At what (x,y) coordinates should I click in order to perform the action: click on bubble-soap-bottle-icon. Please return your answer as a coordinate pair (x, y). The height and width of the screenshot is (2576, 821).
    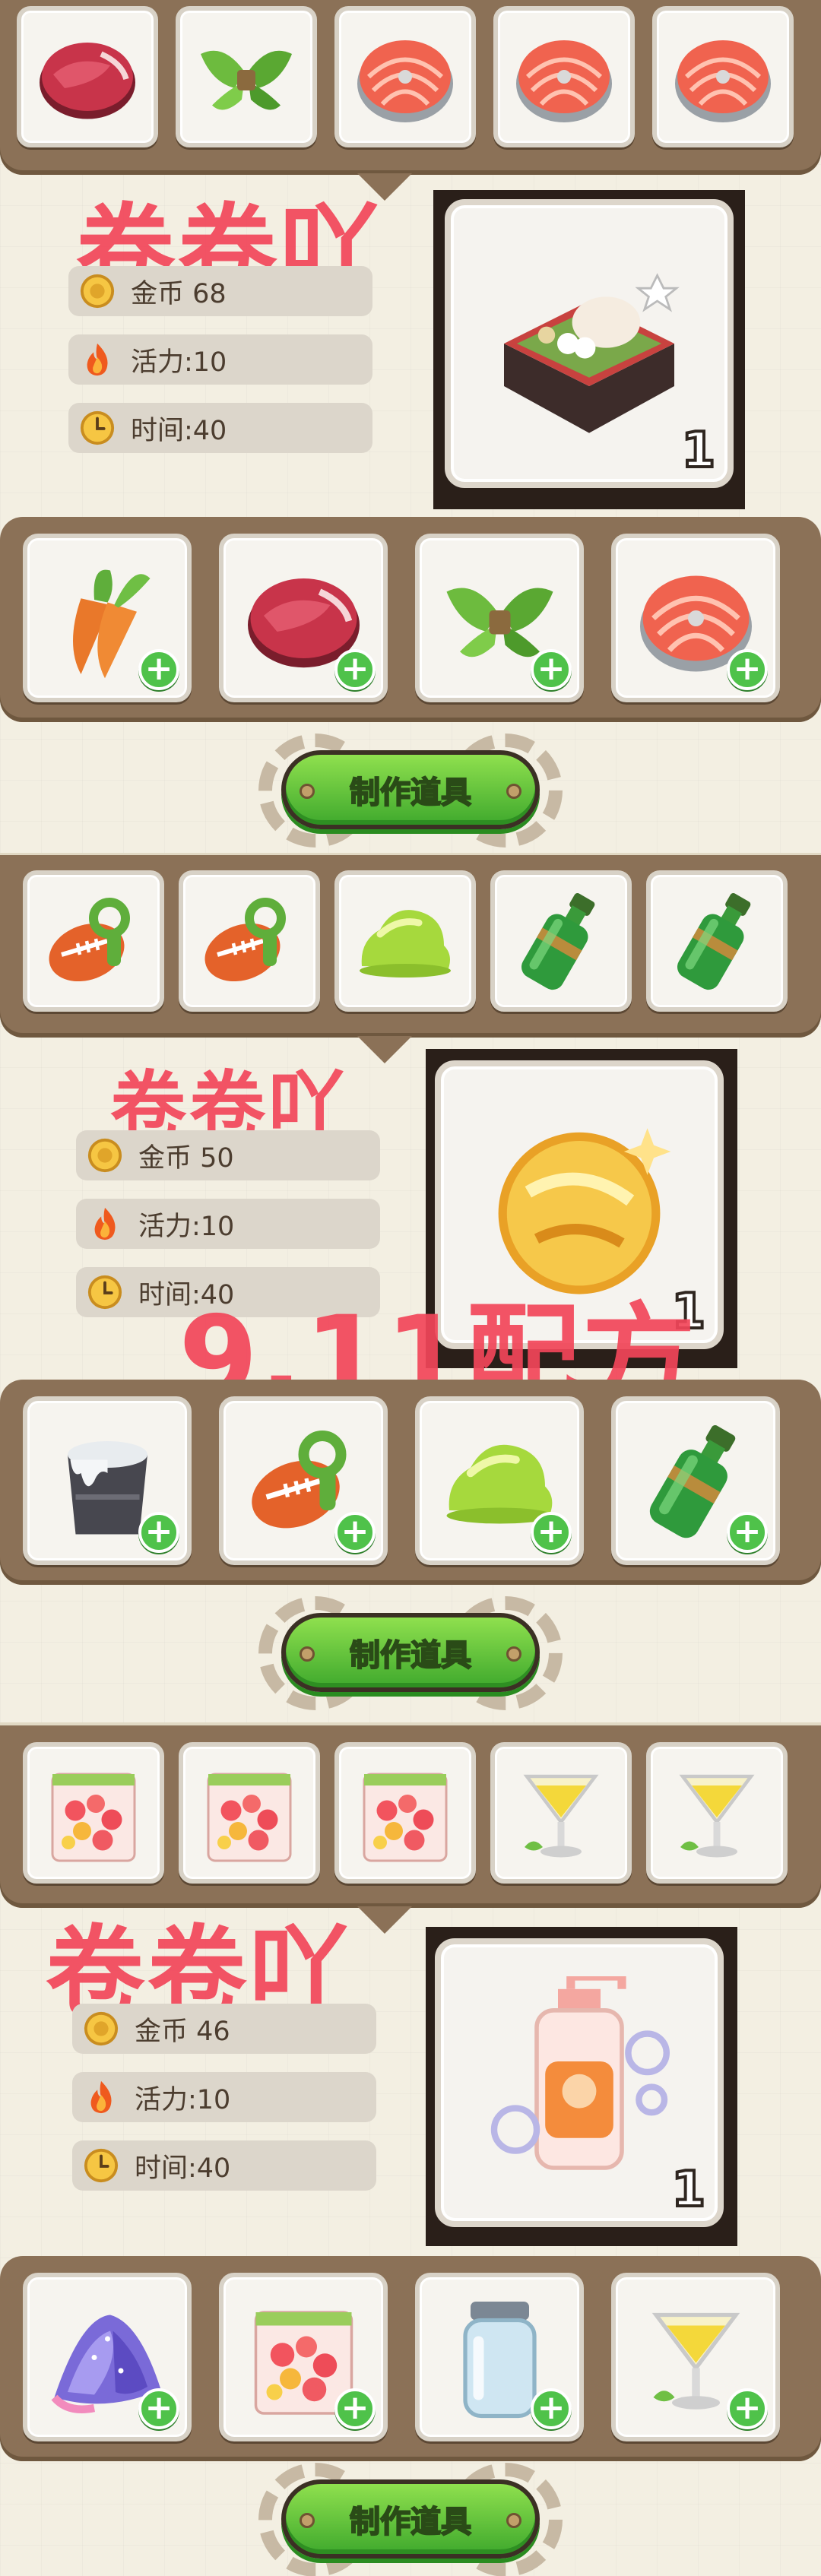
    Looking at the image, I should click on (579, 2082).